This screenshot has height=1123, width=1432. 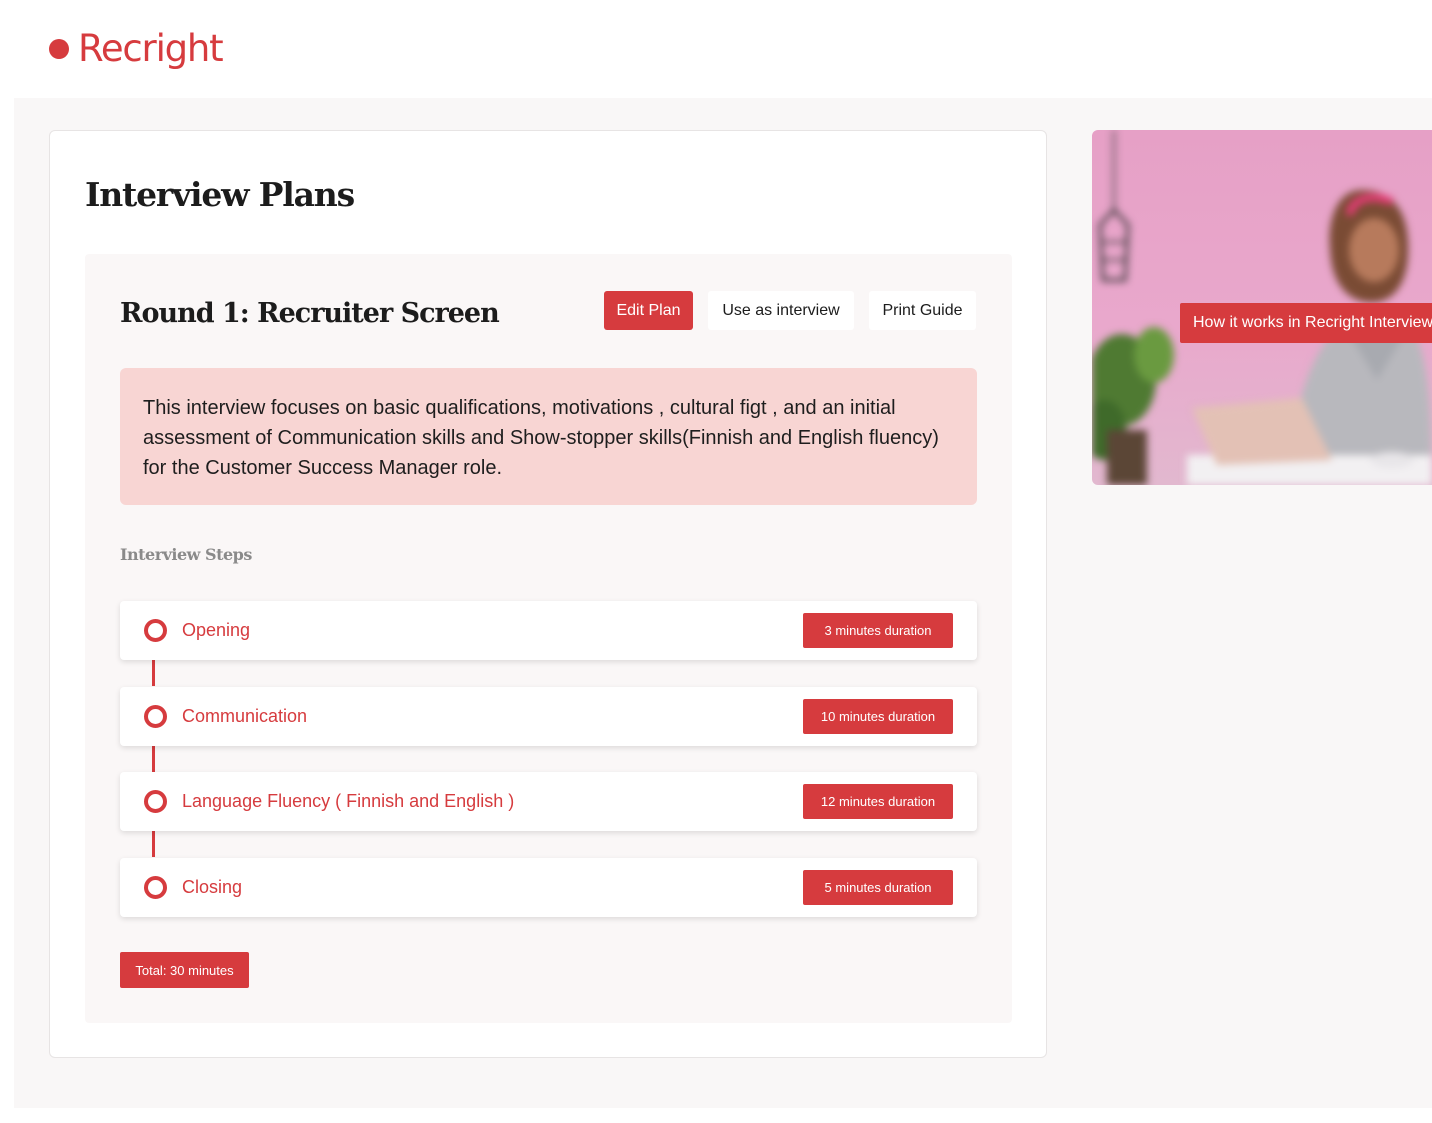 I want to click on step-name: Opening, so click(x=216, y=630).